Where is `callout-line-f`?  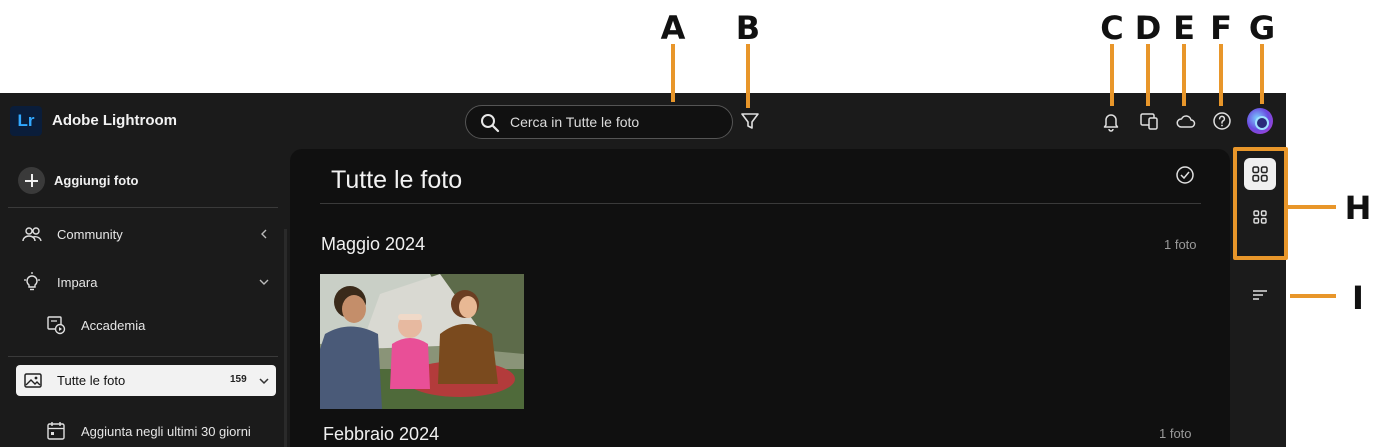
callout-line-f is located at coordinates (1221, 75).